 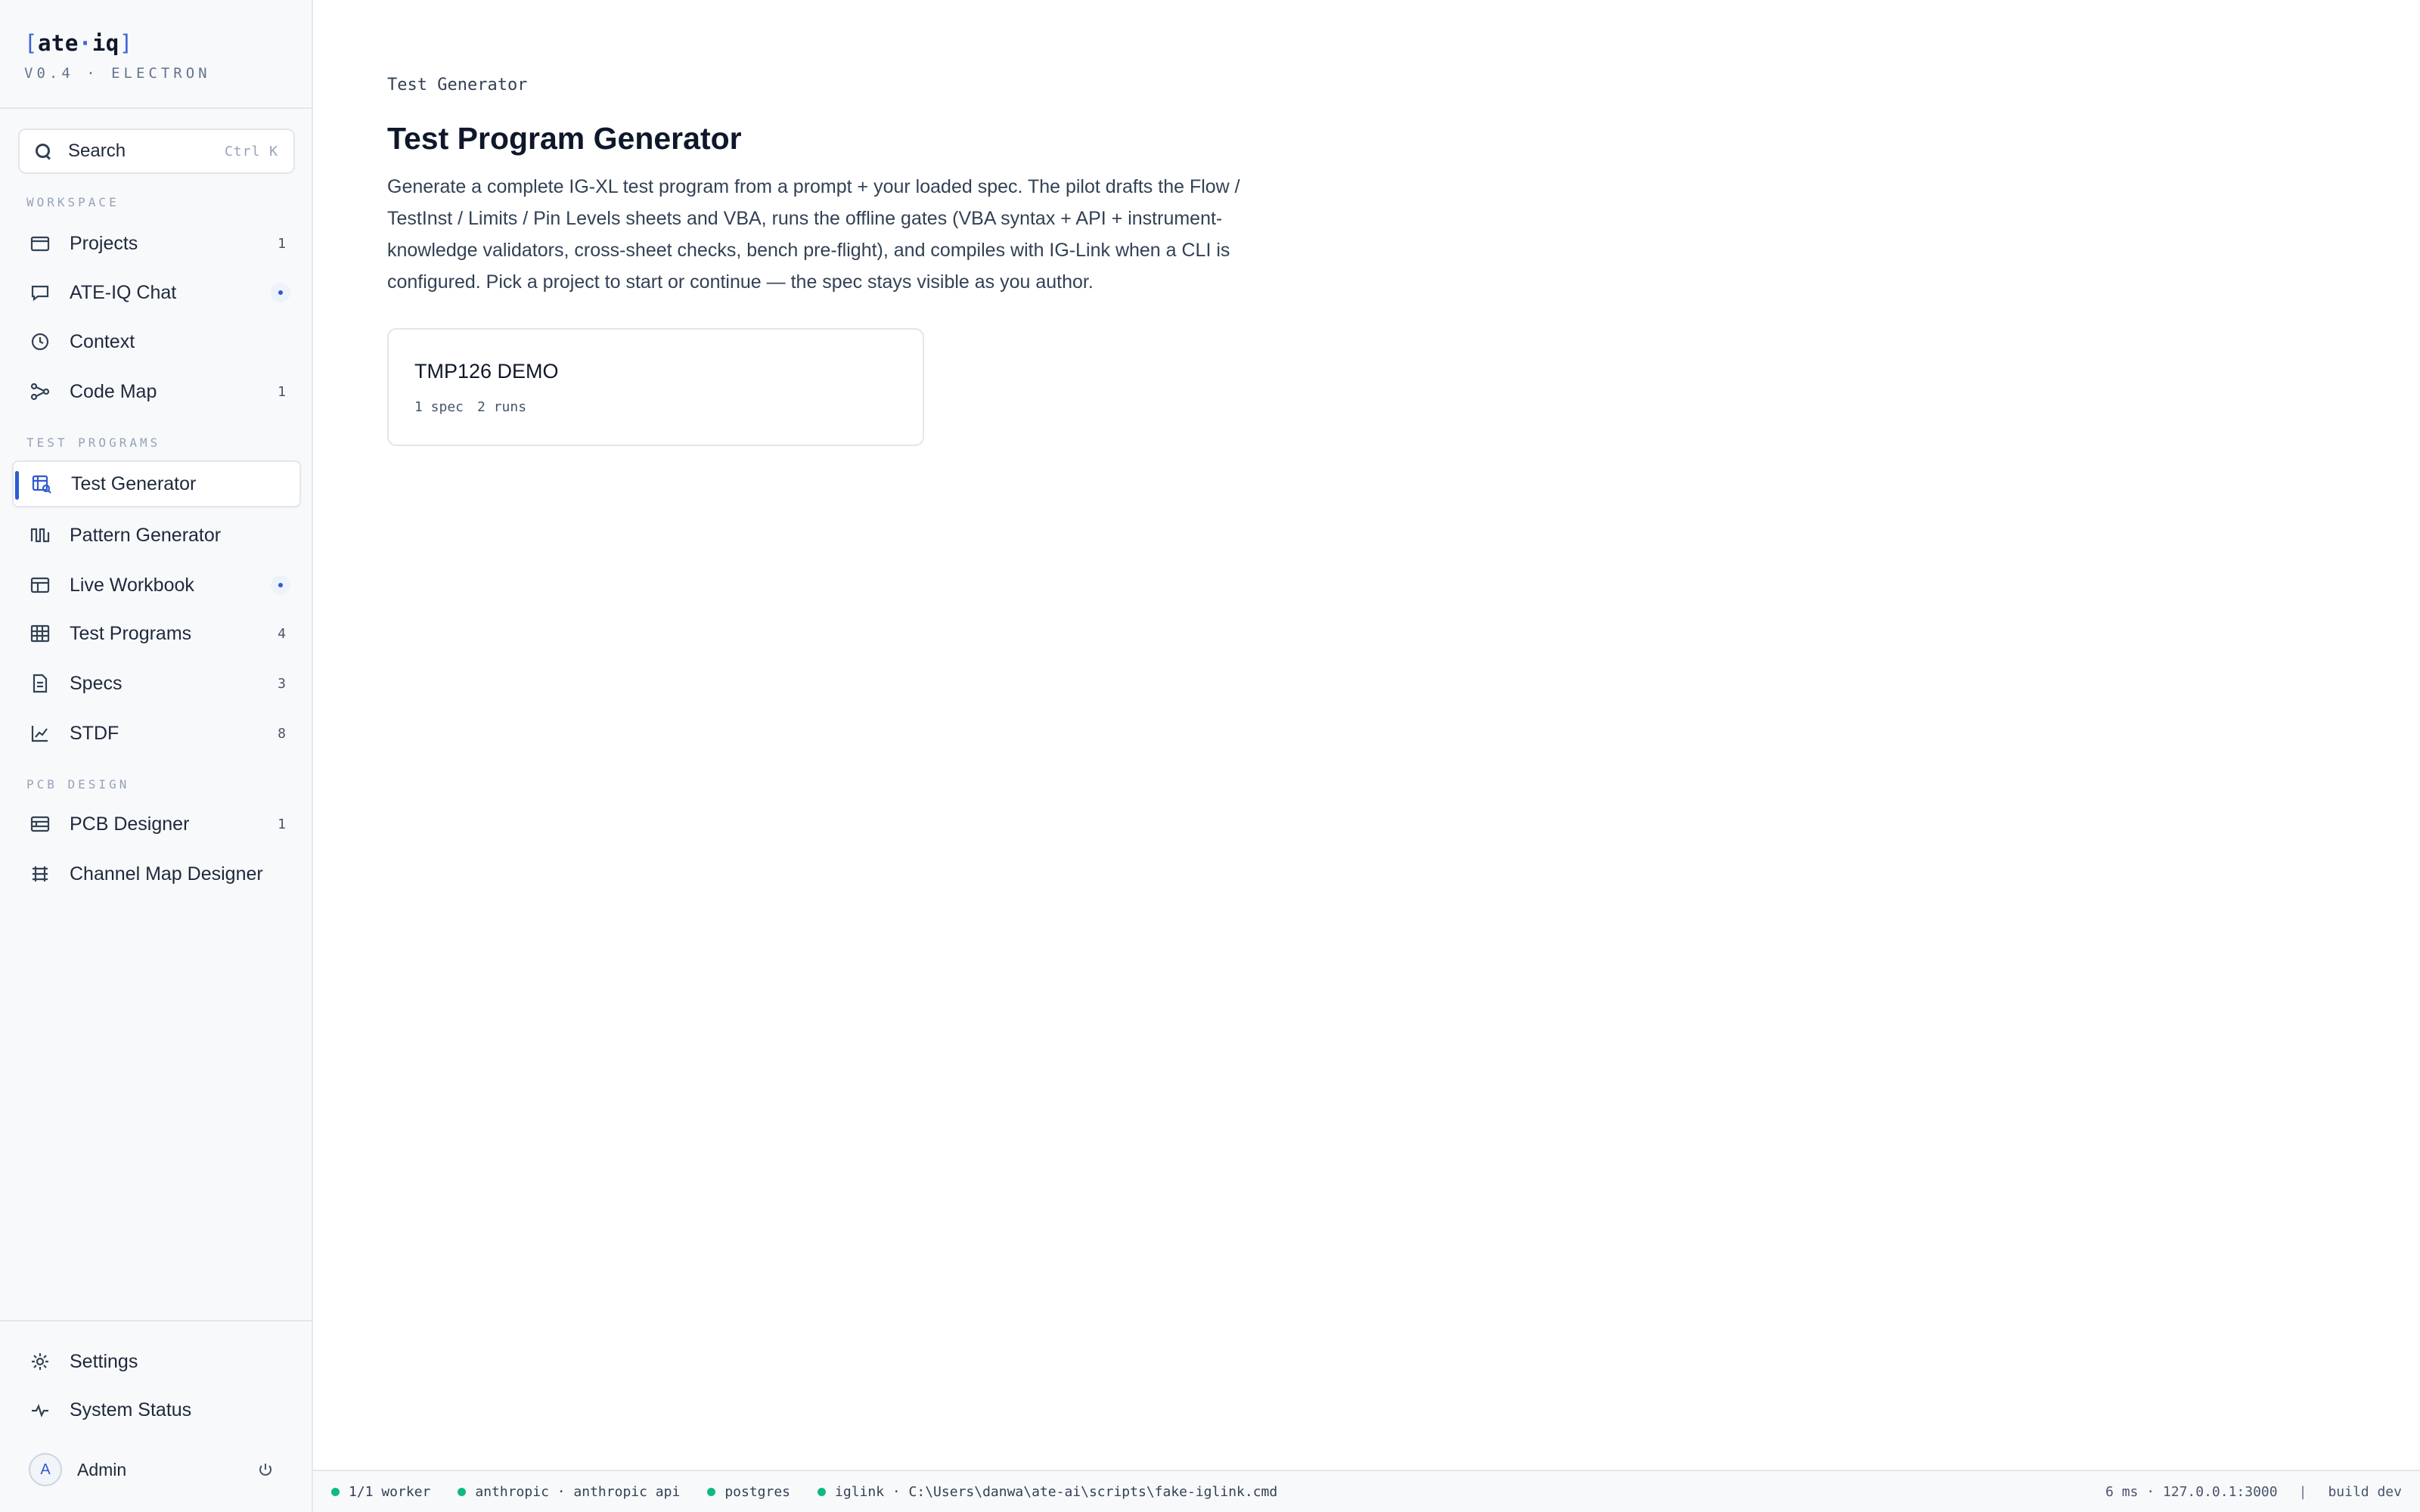 What do you see at coordinates (40, 292) in the screenshot?
I see `chat-icon` at bounding box center [40, 292].